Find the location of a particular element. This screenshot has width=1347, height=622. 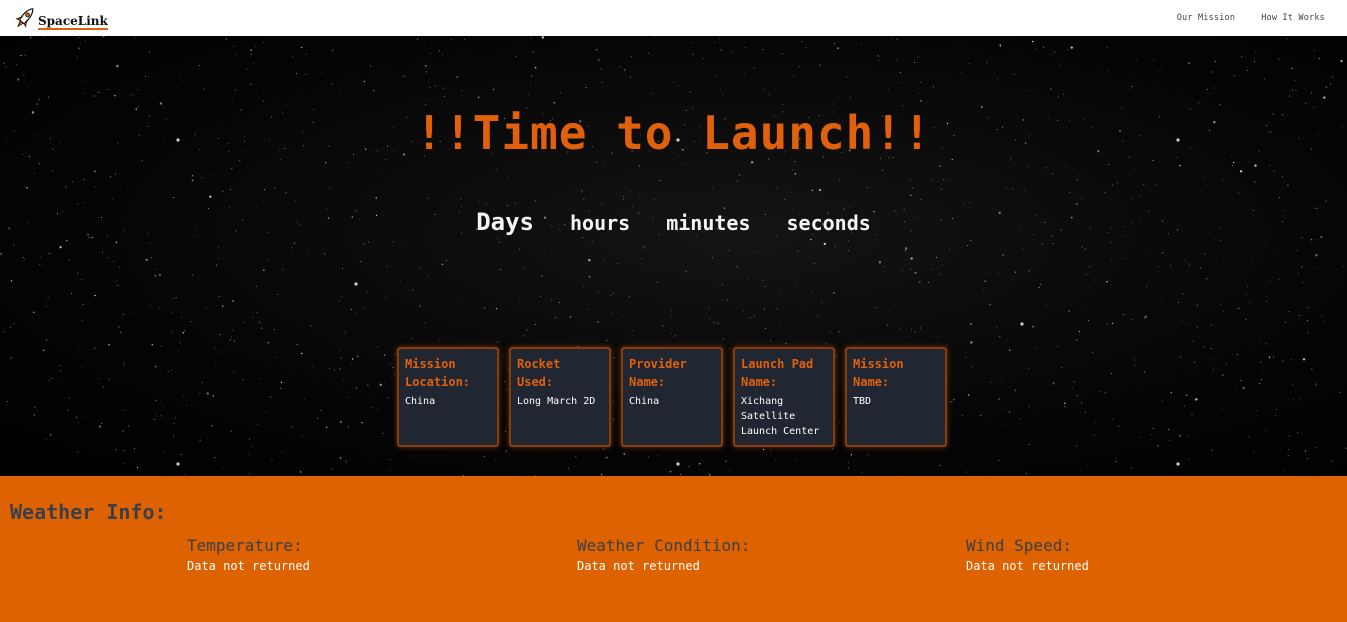

card-rocket-used: Rocket Used: Long March 2D is located at coordinates (560, 397).